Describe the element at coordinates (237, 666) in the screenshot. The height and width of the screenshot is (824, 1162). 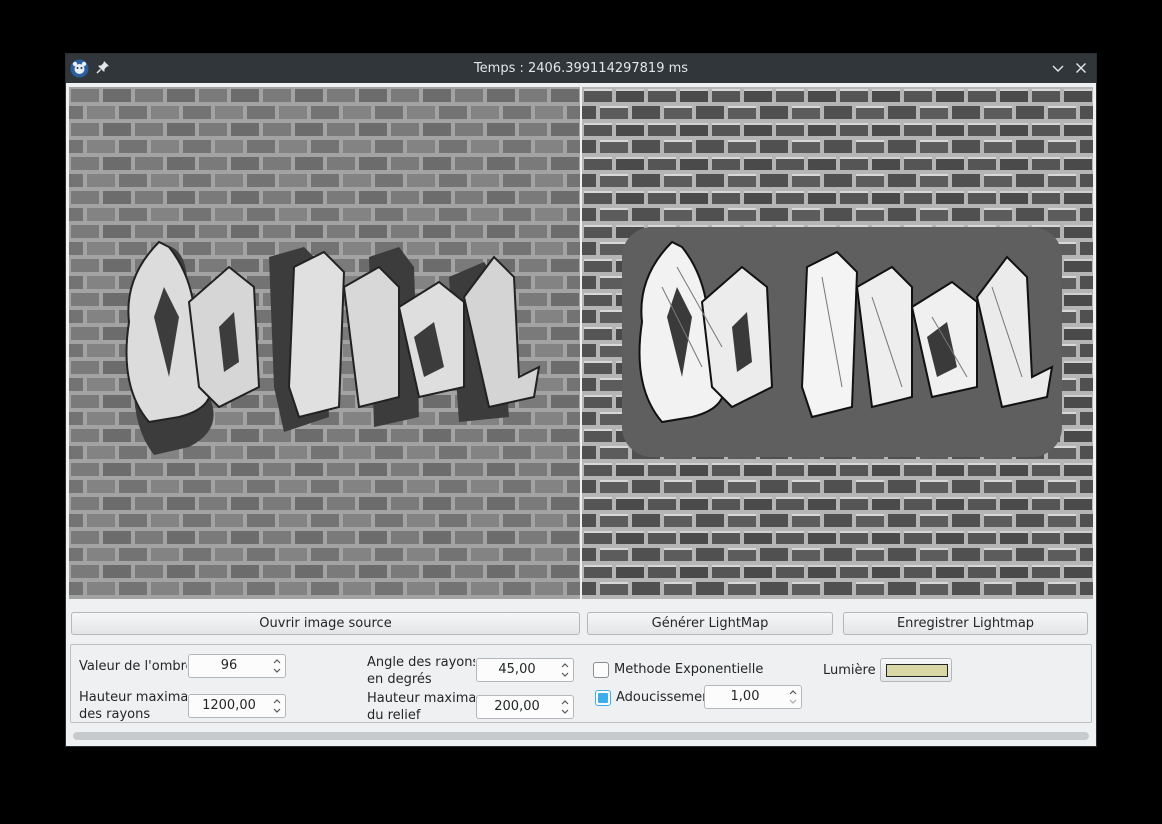
I see `shadow-value-spinbox: 96` at that location.